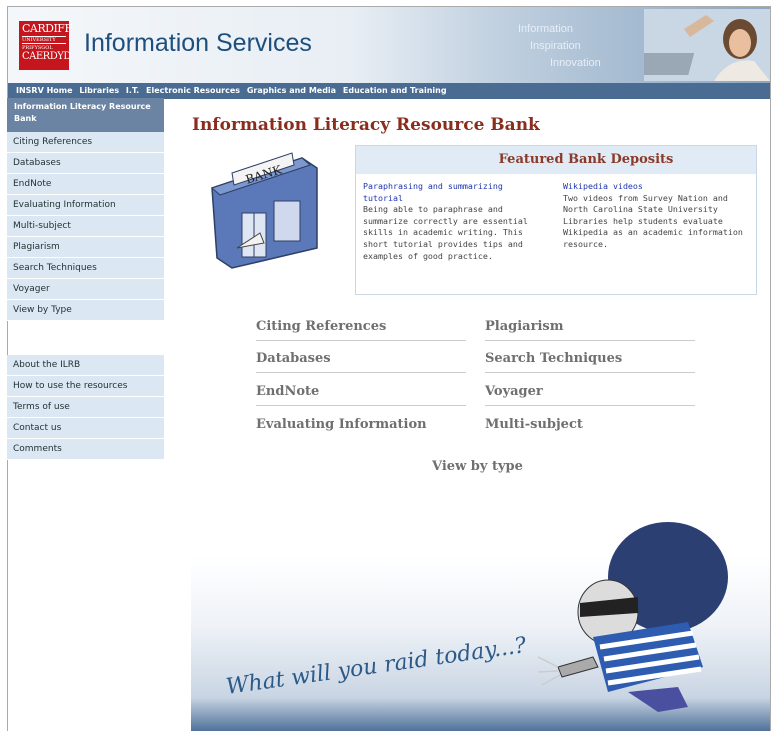  Describe the element at coordinates (590, 395) in the screenshot. I see `category-voyager: Voyager` at that location.